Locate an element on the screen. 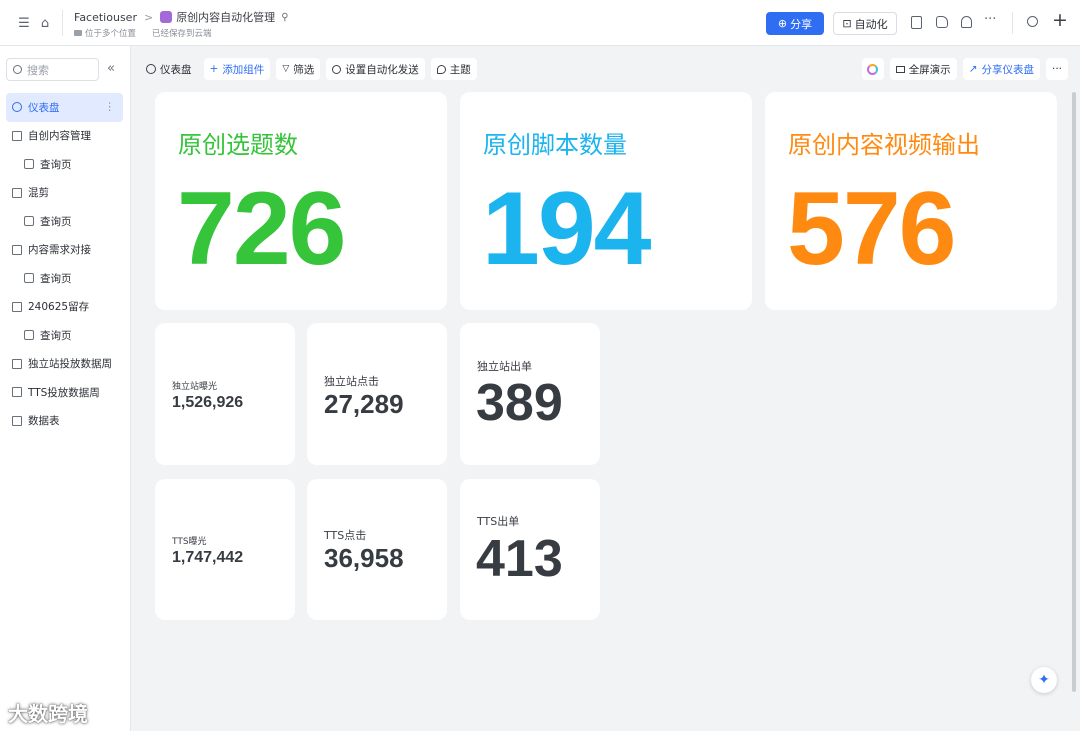  share-dashboard-button: ↗ 分享仪表盘 is located at coordinates (1001, 69).